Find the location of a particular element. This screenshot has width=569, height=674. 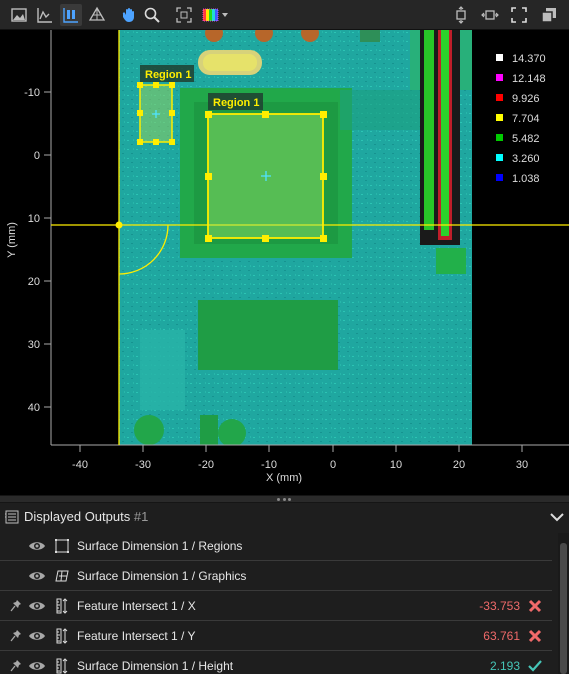

legend-value: 3.260 is located at coordinates (526, 159).